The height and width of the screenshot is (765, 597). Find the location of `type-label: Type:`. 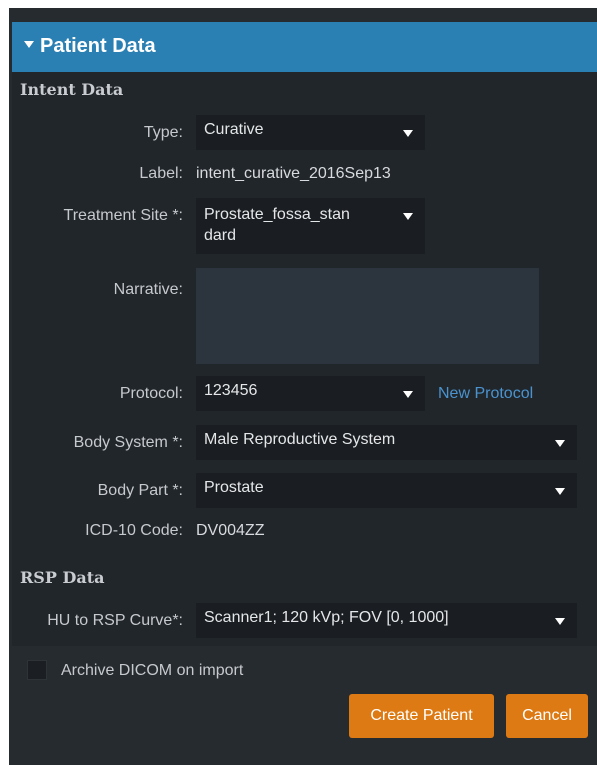

type-label: Type: is located at coordinates (163, 132).